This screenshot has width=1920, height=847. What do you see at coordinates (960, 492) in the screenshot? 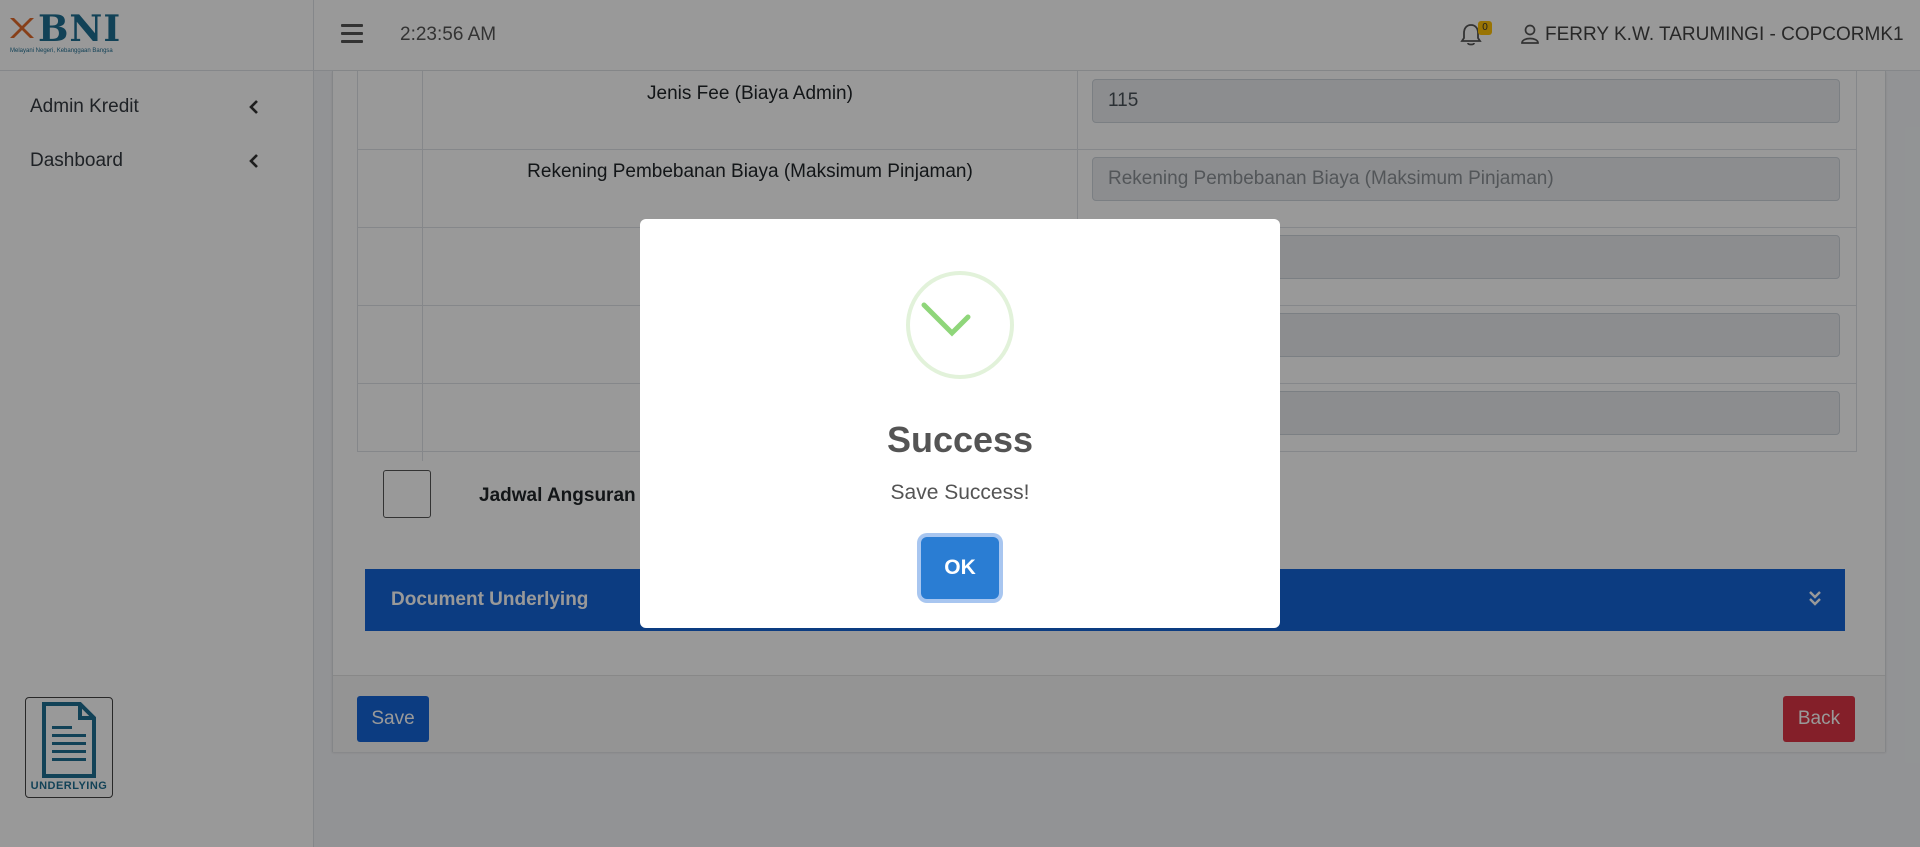
I see `dialog-message: Save Success!` at bounding box center [960, 492].